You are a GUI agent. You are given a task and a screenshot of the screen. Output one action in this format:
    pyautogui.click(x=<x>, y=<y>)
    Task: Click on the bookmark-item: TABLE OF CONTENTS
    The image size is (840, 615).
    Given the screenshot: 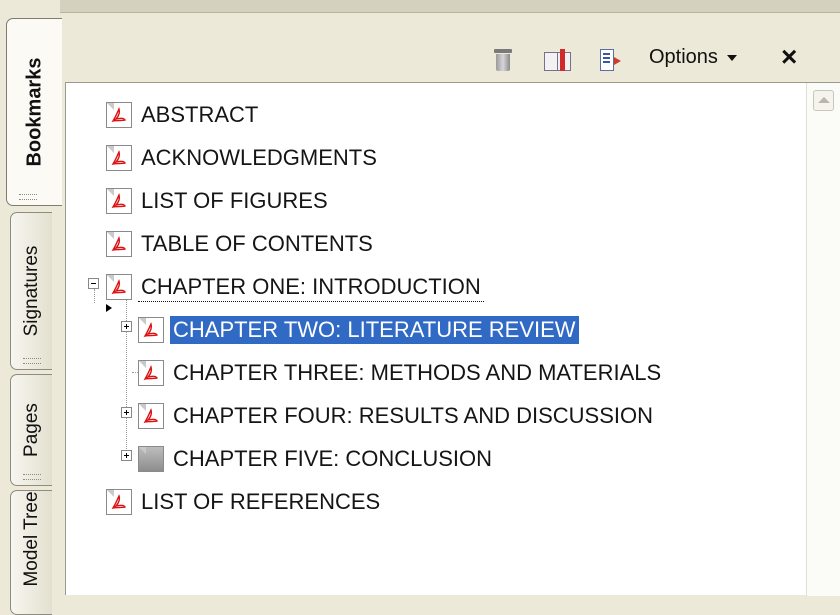 What is the action you would take?
    pyautogui.click(x=241, y=244)
    